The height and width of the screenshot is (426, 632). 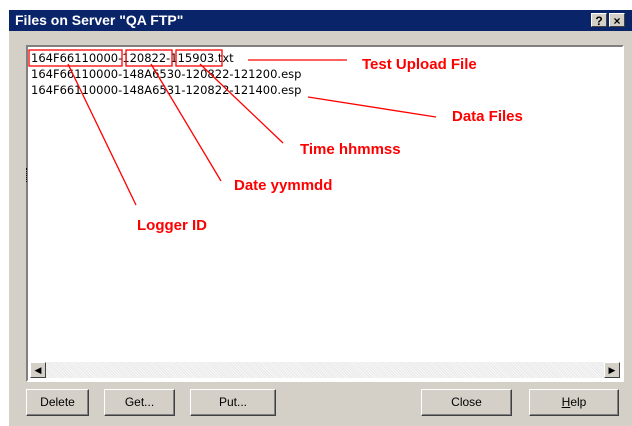 I want to click on left-edge-mark, so click(x=27, y=175).